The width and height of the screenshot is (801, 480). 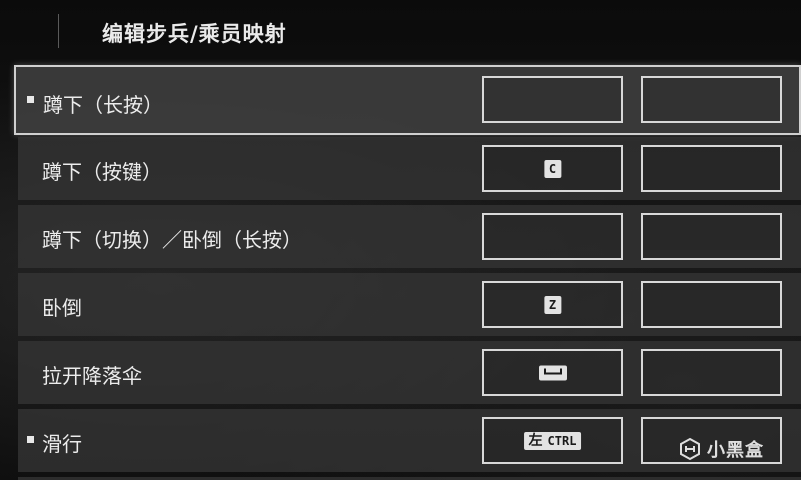 I want to click on binding-label: 卧倒, so click(x=62, y=308).